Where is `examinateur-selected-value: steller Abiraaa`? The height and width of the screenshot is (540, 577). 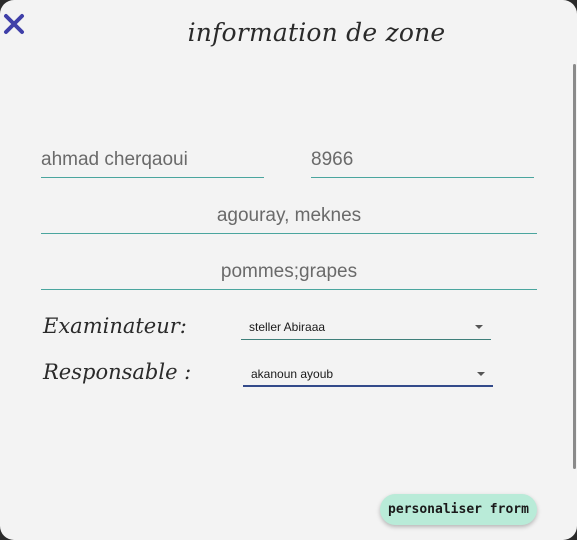
examinateur-selected-value: steller Abiraaa is located at coordinates (287, 327).